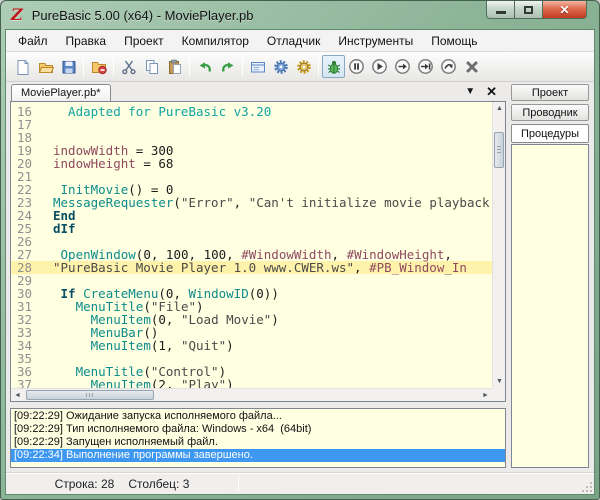  What do you see at coordinates (550, 133) in the screenshot?
I see `side-tab-active-процедуры: Процедуры` at bounding box center [550, 133].